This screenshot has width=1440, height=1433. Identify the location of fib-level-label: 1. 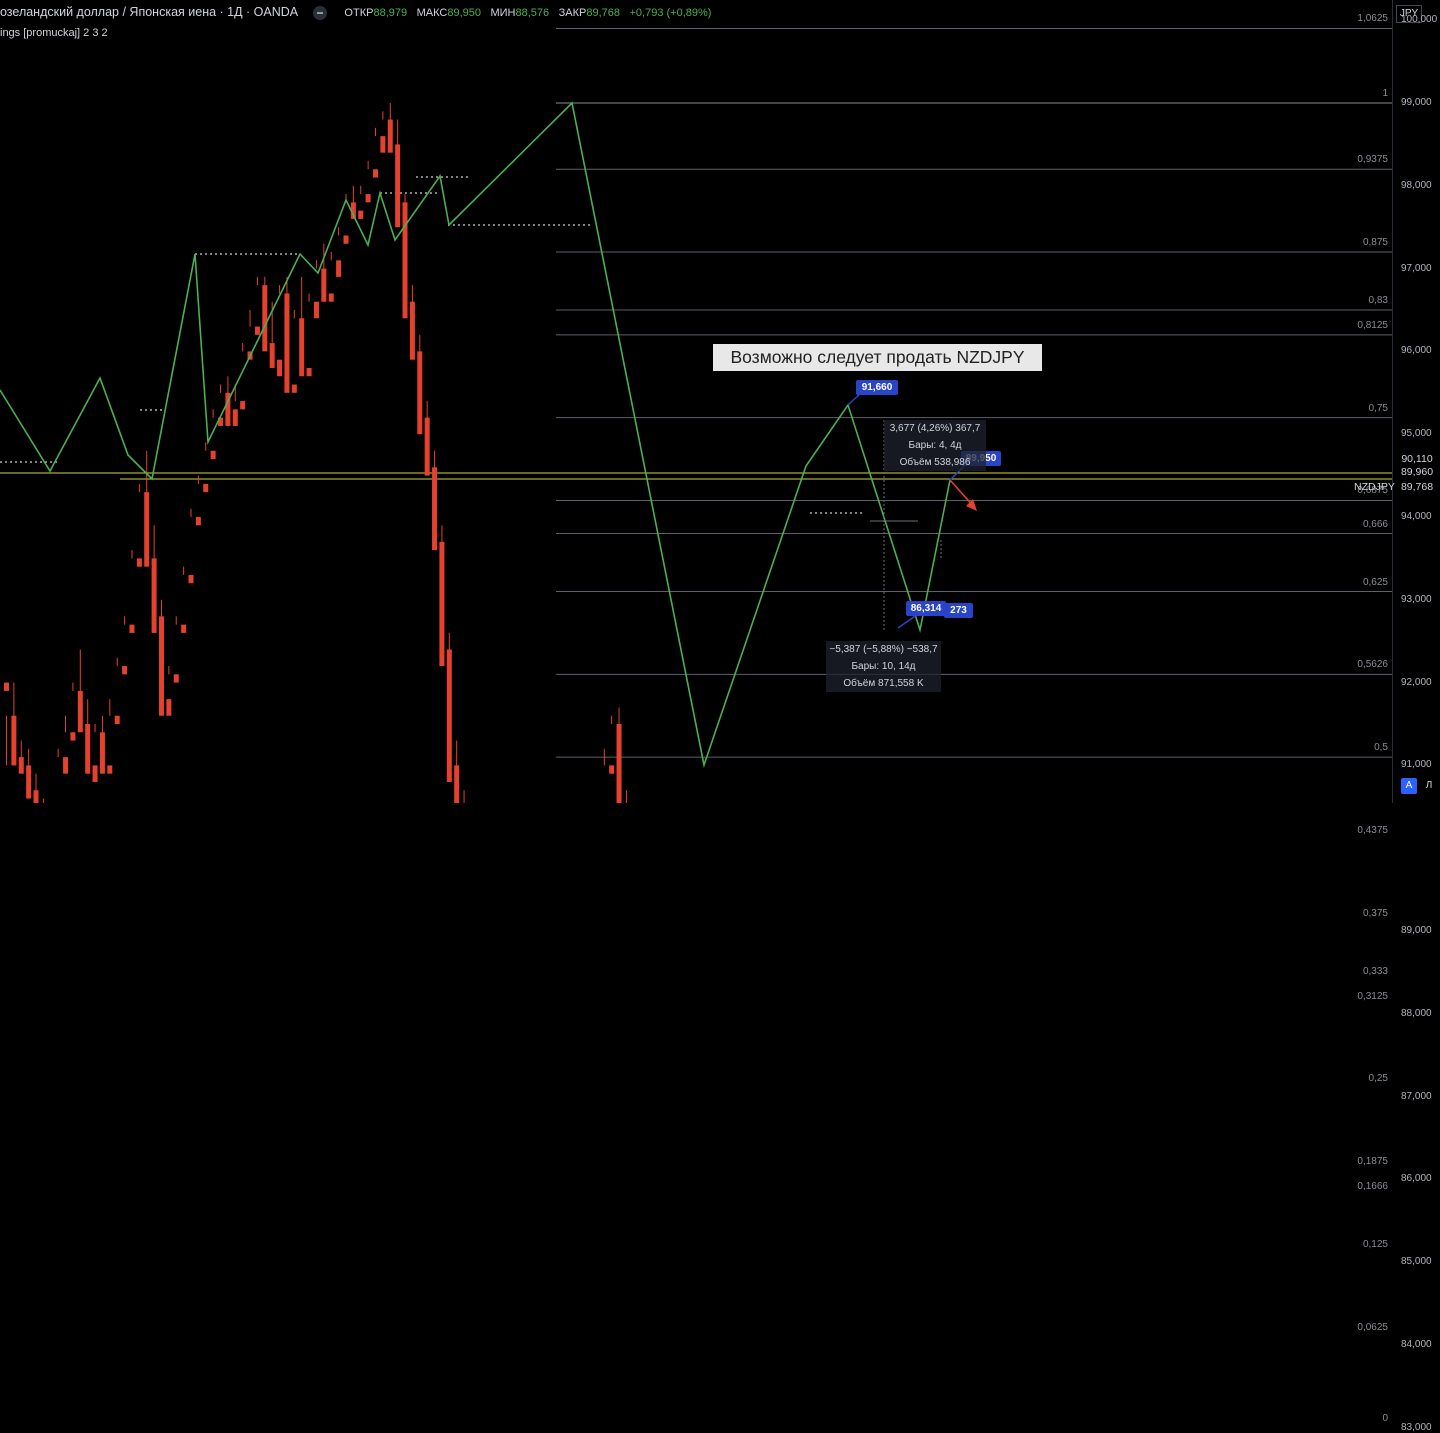
(1385, 93).